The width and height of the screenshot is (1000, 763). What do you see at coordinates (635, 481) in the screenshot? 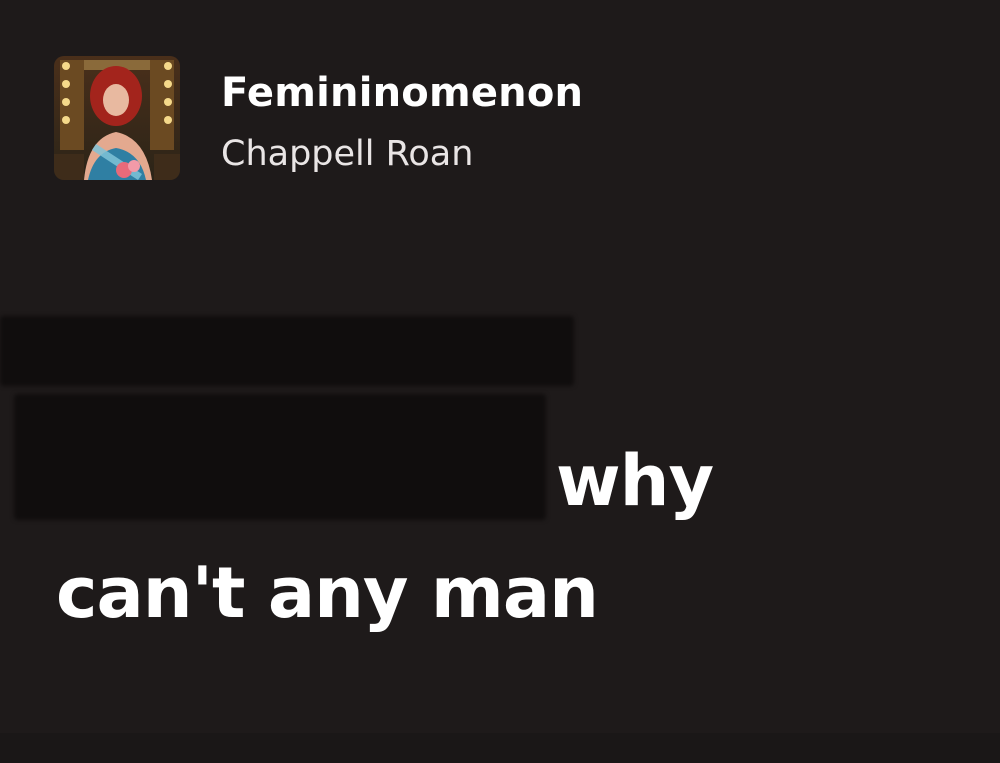
I see `lyric-line-current-tail: why` at bounding box center [635, 481].